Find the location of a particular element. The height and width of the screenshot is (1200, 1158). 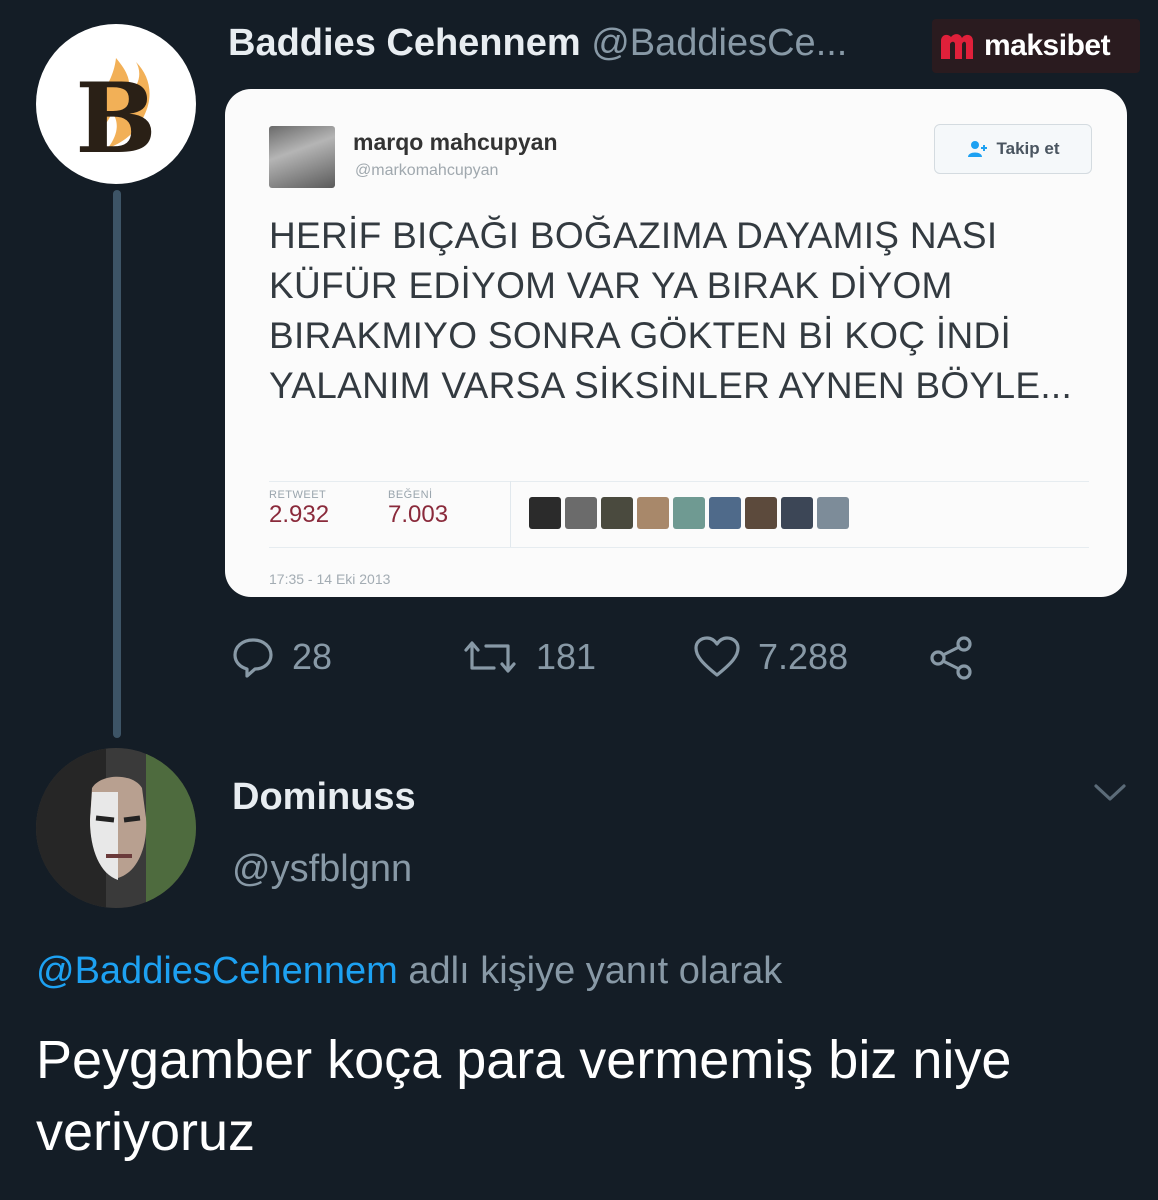

reply-count: 28 is located at coordinates (312, 656).